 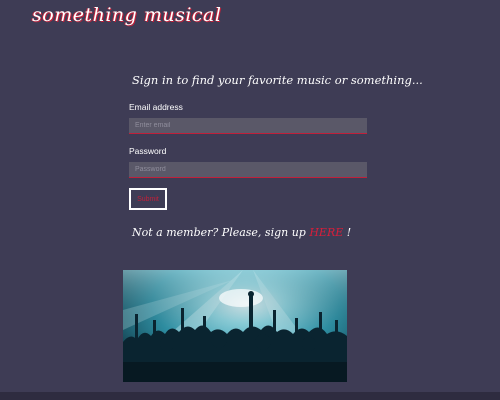 What do you see at coordinates (126, 15) in the screenshot?
I see `site-brand: something musical` at bounding box center [126, 15].